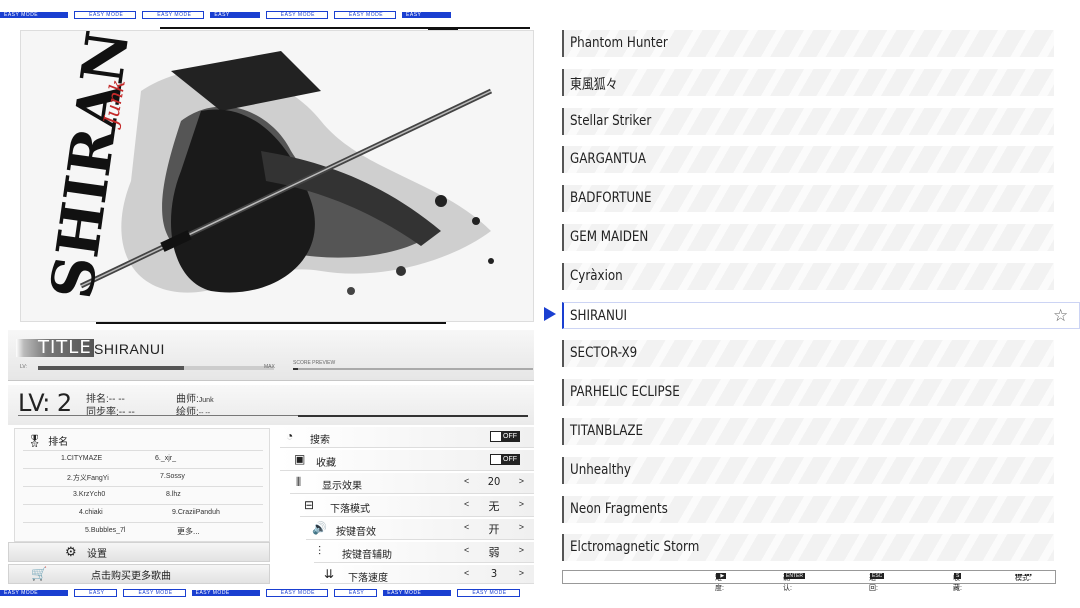 This screenshot has height=608, width=1080. I want to click on difficulty-hint: 难度:◀-▶, so click(721, 582).